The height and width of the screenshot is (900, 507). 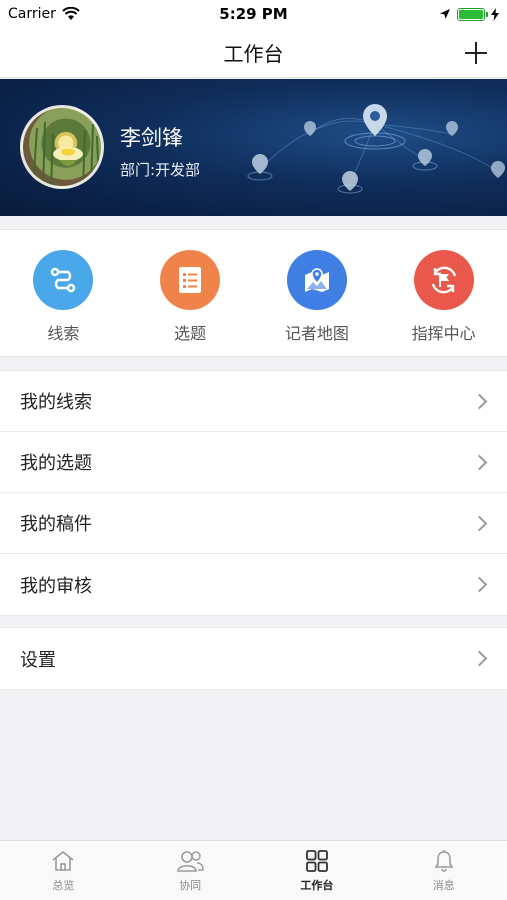 What do you see at coordinates (190, 861) in the screenshot?
I see `users-icon` at bounding box center [190, 861].